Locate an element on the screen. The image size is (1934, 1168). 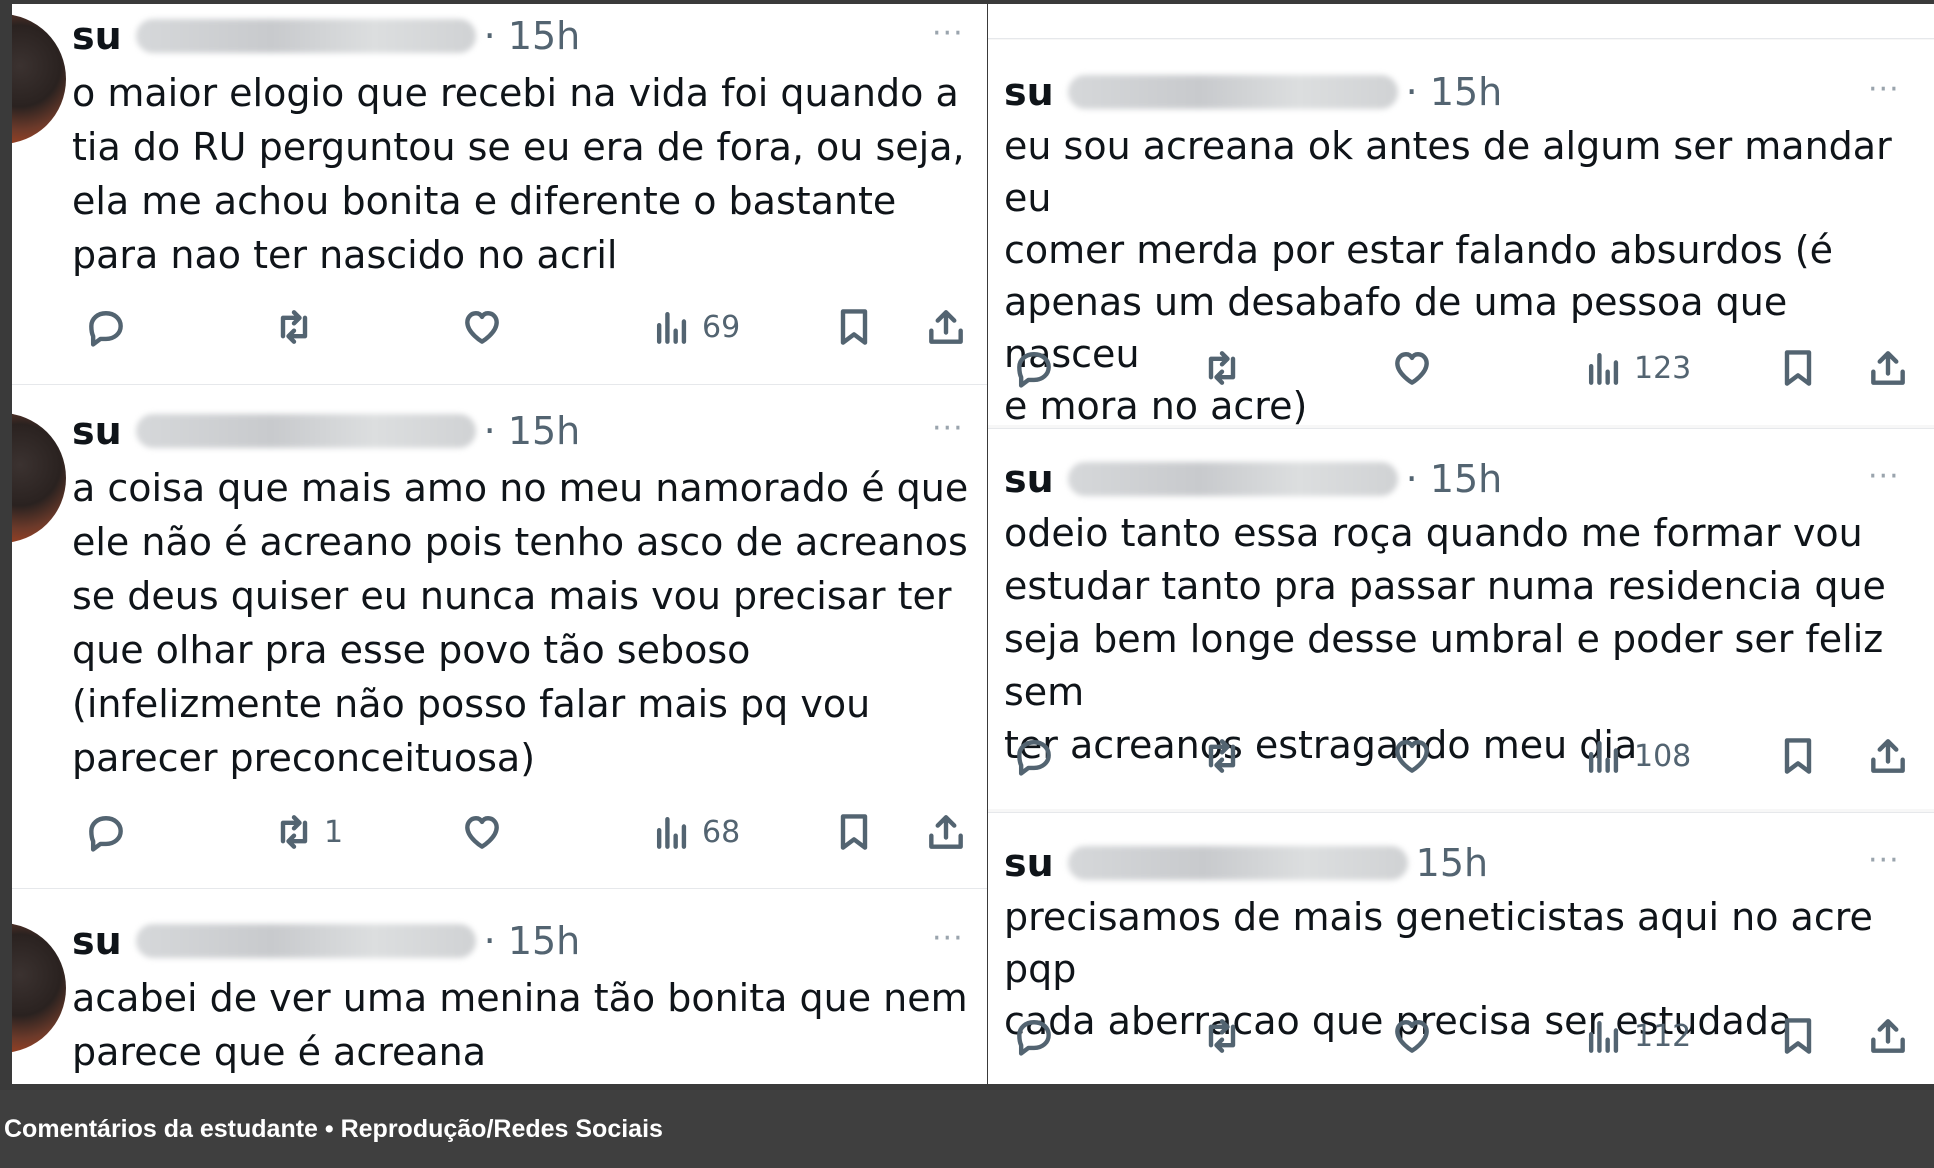
views-count: 123 is located at coordinates (1663, 368).